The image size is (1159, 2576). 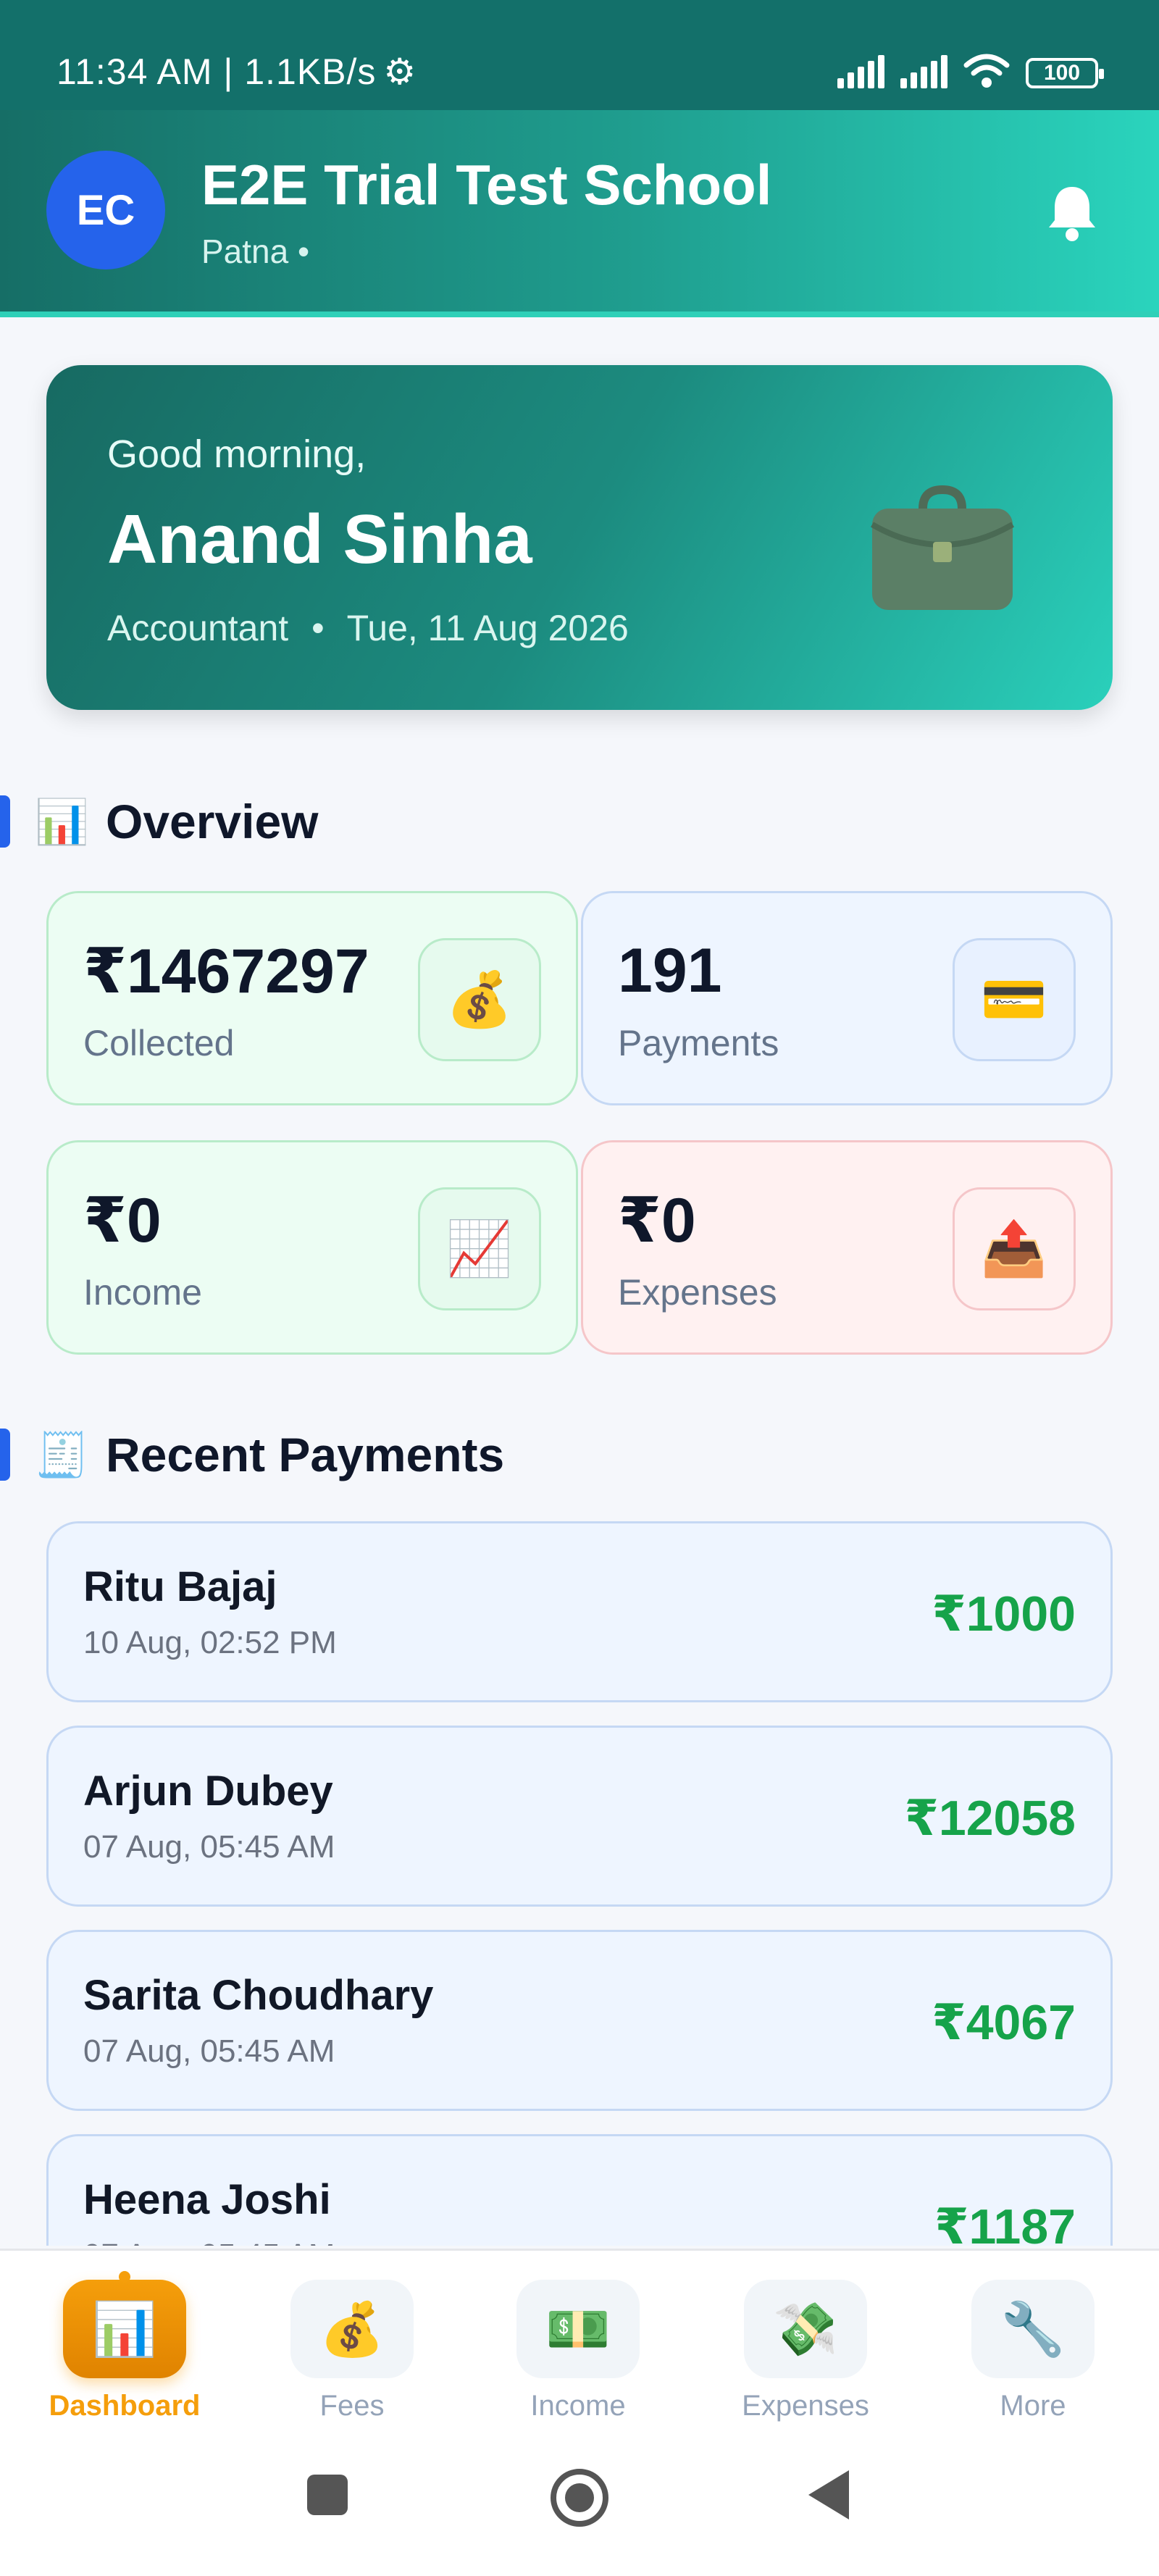 I want to click on battery-icon: 100, so click(x=1065, y=73).